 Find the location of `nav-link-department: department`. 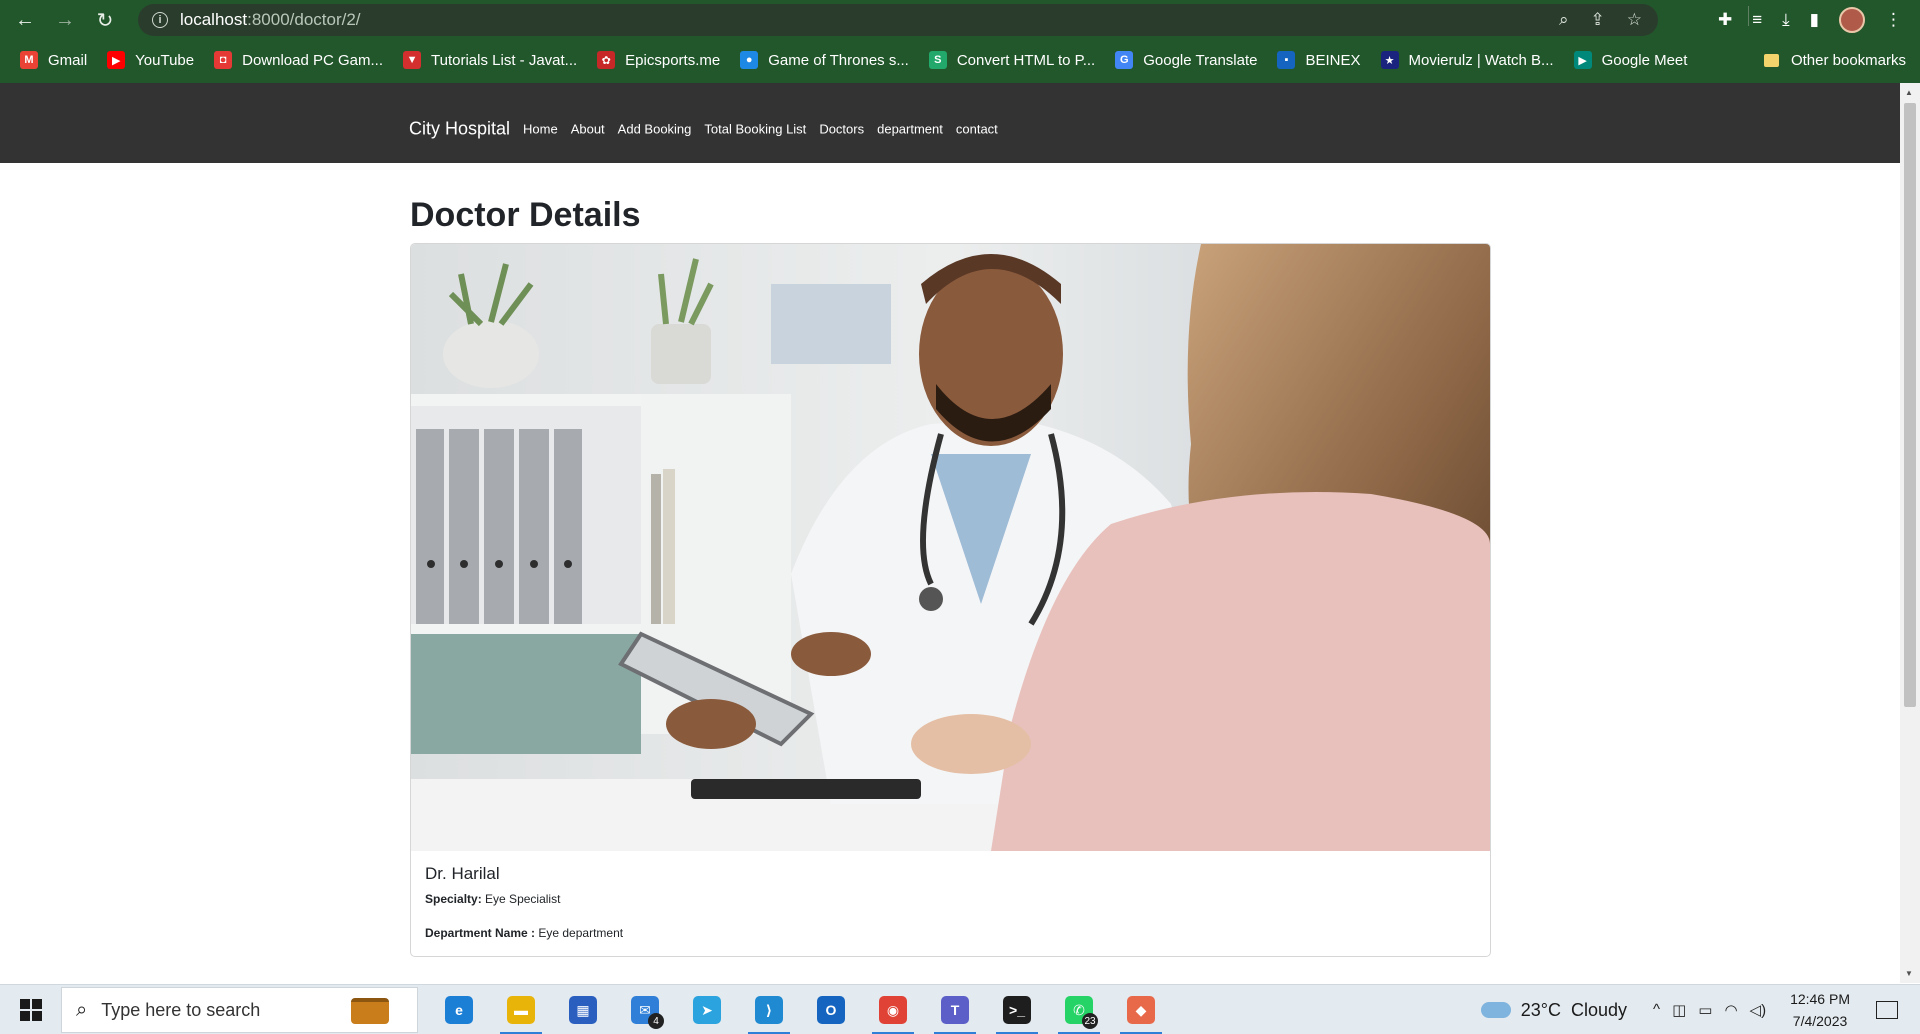

nav-link-department: department is located at coordinates (910, 129).